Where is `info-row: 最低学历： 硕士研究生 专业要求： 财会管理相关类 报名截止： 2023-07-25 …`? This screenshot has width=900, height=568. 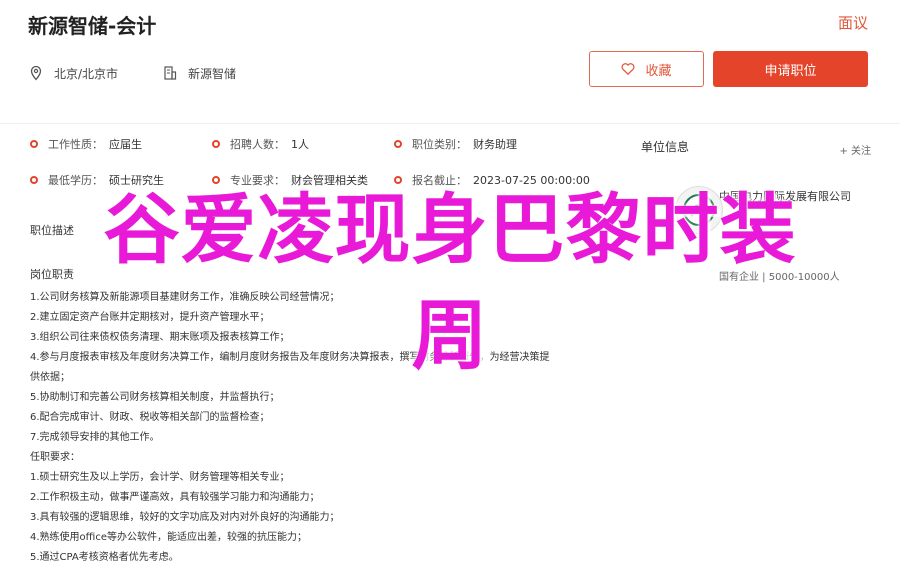 info-row: 最低学历： 硕士研究生 专业要求： 财会管理相关类 报名截止： 2023-07-25 … is located at coordinates (327, 180).